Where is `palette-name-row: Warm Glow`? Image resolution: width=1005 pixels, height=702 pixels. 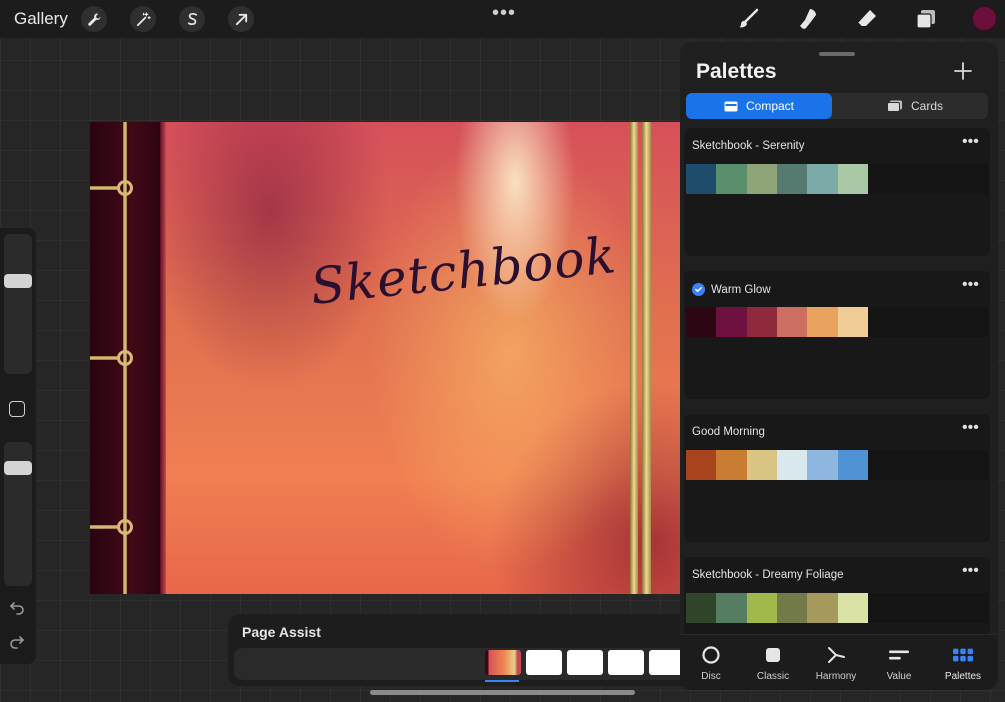
palette-name-row: Warm Glow is located at coordinates (731, 289).